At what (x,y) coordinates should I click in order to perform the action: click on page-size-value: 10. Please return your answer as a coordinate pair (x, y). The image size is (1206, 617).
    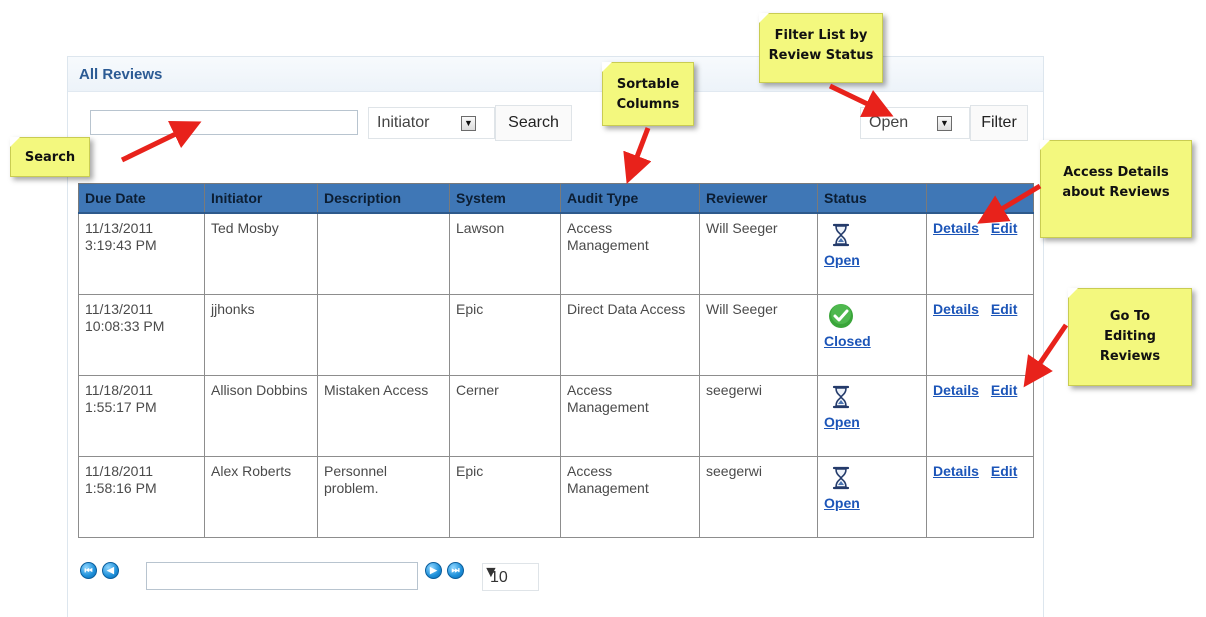
    Looking at the image, I should click on (499, 577).